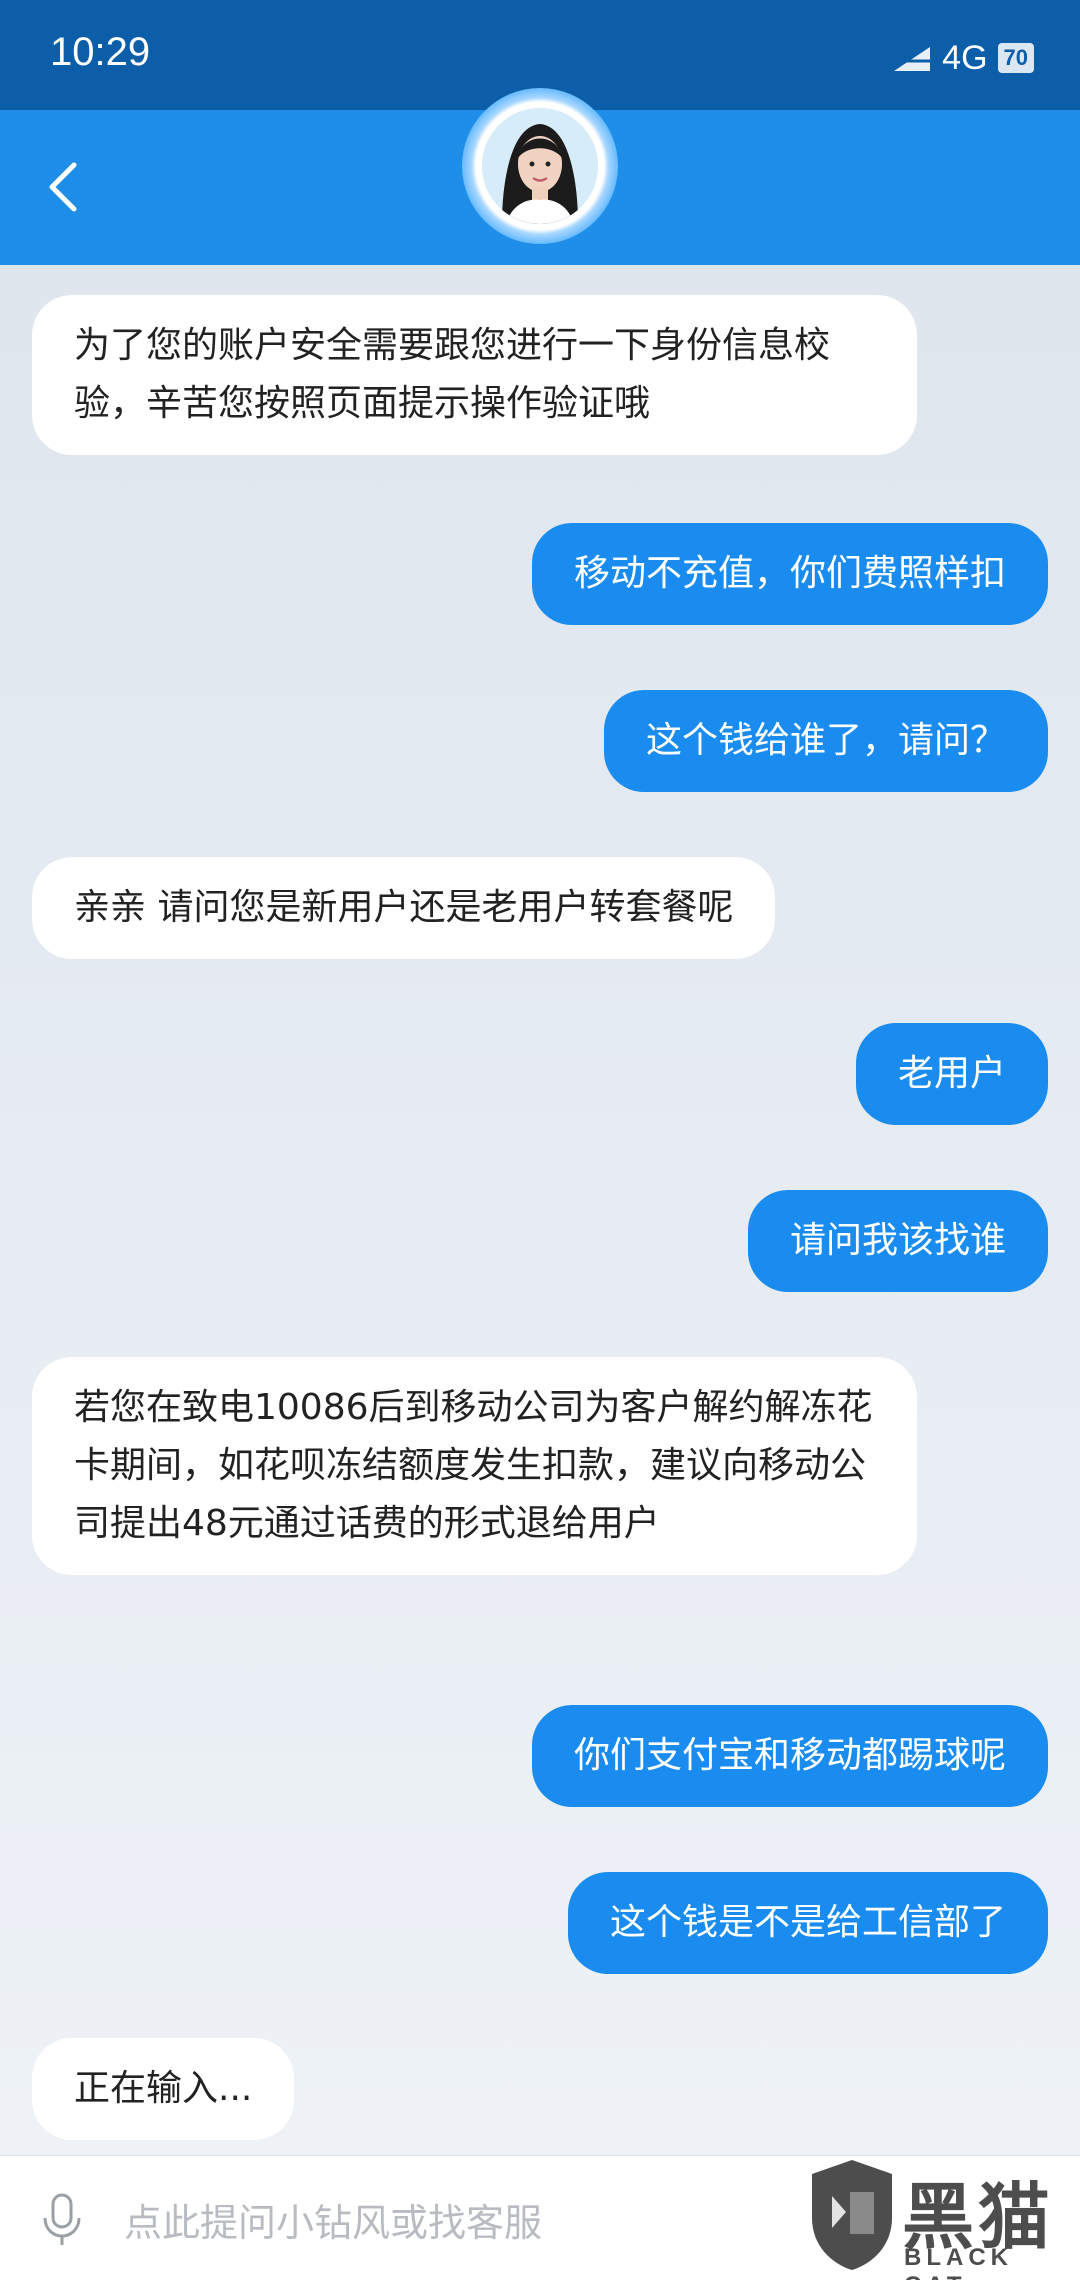 The height and width of the screenshot is (2280, 1080). What do you see at coordinates (333, 2219) in the screenshot?
I see `question-input: 点此提问小钻风或找客服` at bounding box center [333, 2219].